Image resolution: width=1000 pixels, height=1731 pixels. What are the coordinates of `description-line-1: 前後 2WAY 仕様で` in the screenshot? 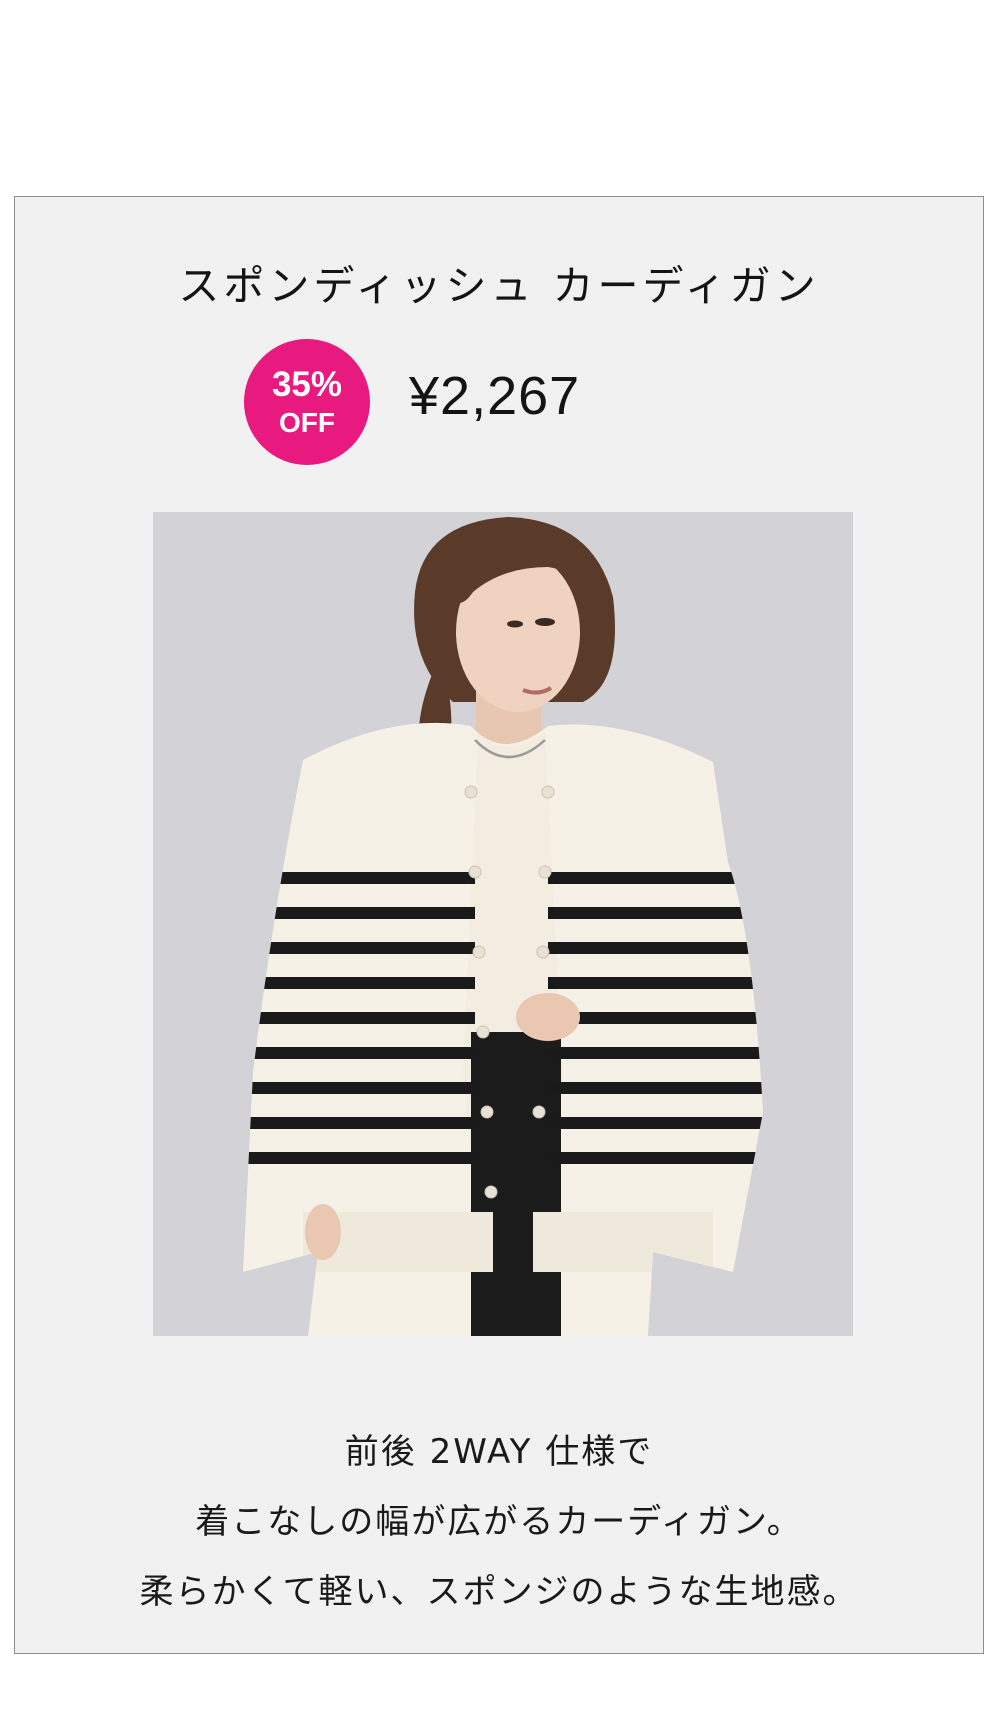 It's located at (499, 1452).